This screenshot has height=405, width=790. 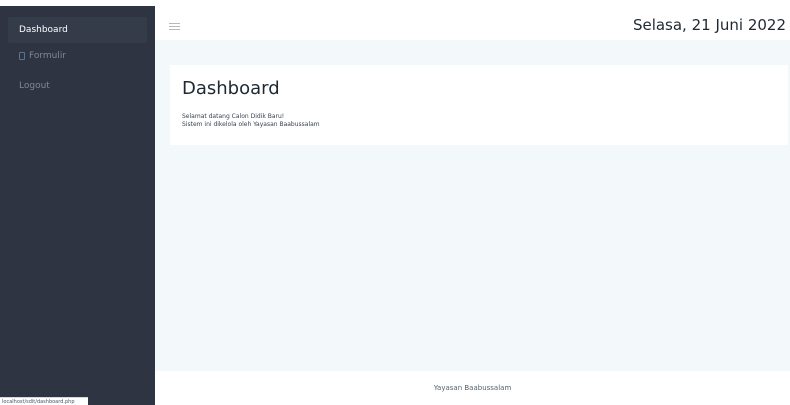 What do you see at coordinates (22, 56) in the screenshot?
I see `form-icon` at bounding box center [22, 56].